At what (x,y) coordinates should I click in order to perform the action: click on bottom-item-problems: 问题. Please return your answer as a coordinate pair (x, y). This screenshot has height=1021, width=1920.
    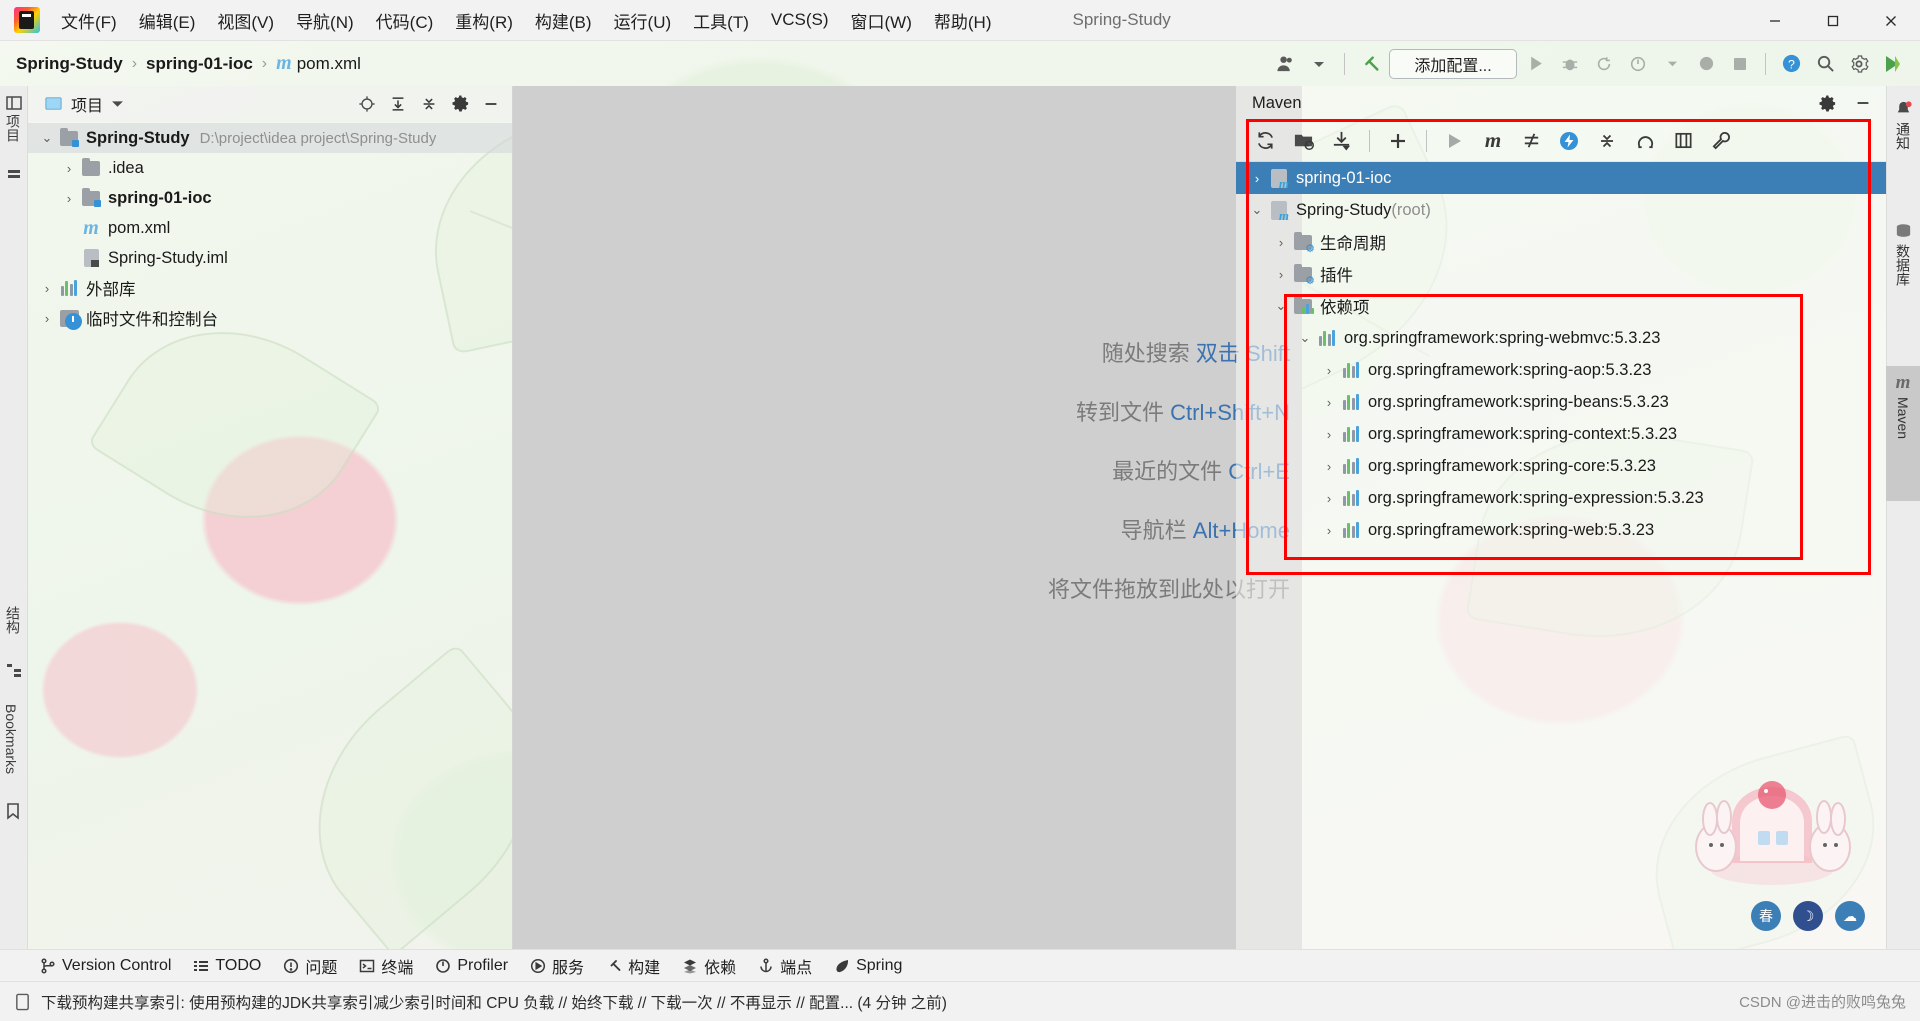
    Looking at the image, I should click on (310, 966).